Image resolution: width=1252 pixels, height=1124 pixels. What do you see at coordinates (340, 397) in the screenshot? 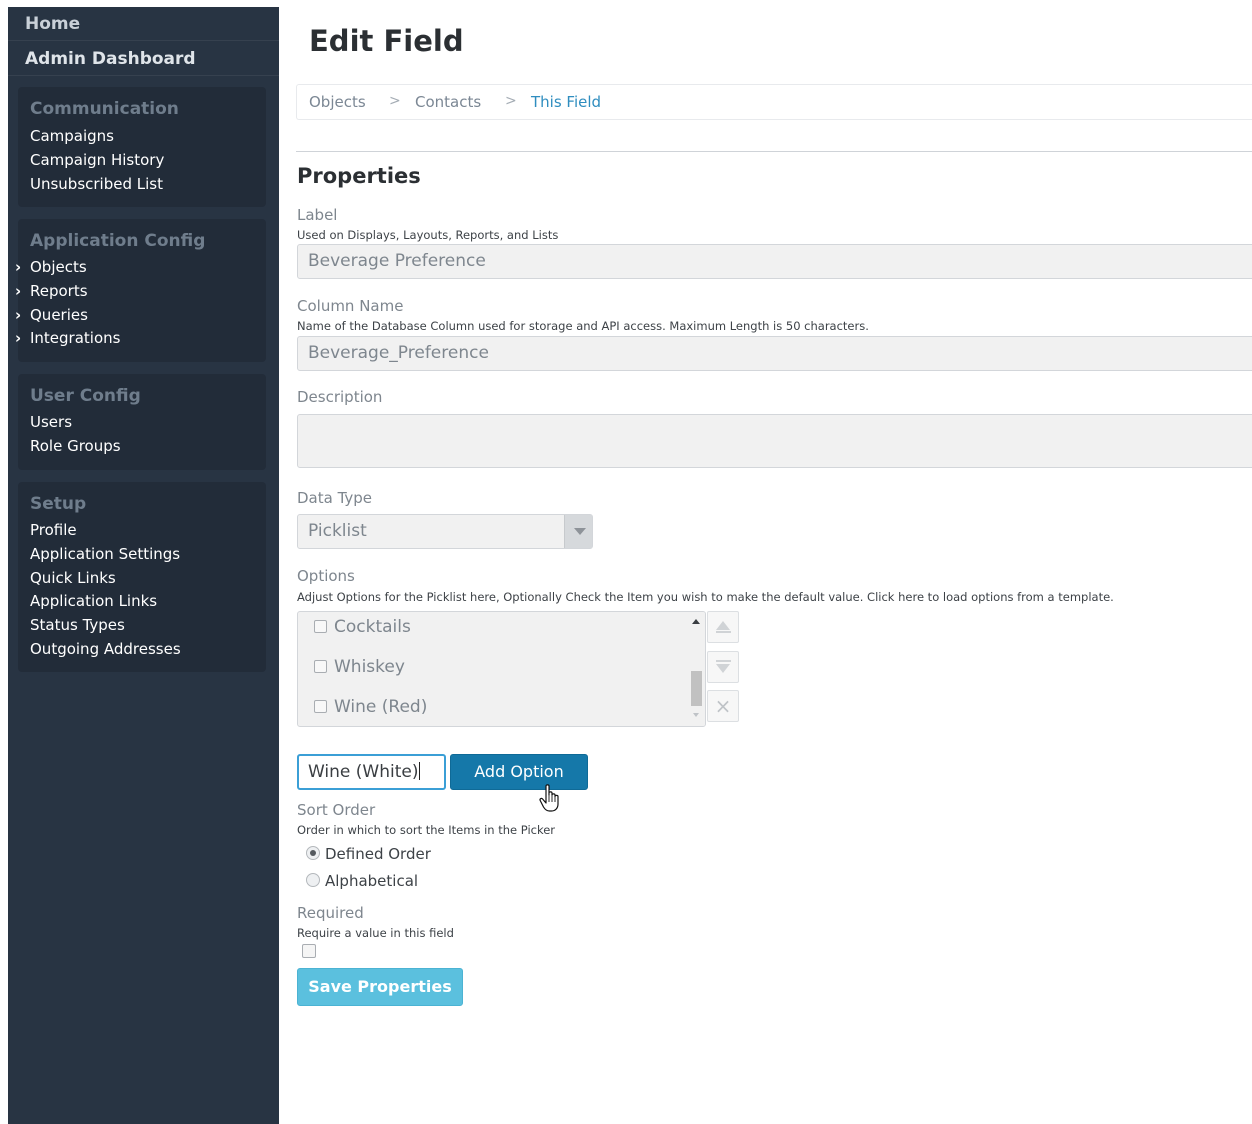
I see `description-label: Description` at bounding box center [340, 397].